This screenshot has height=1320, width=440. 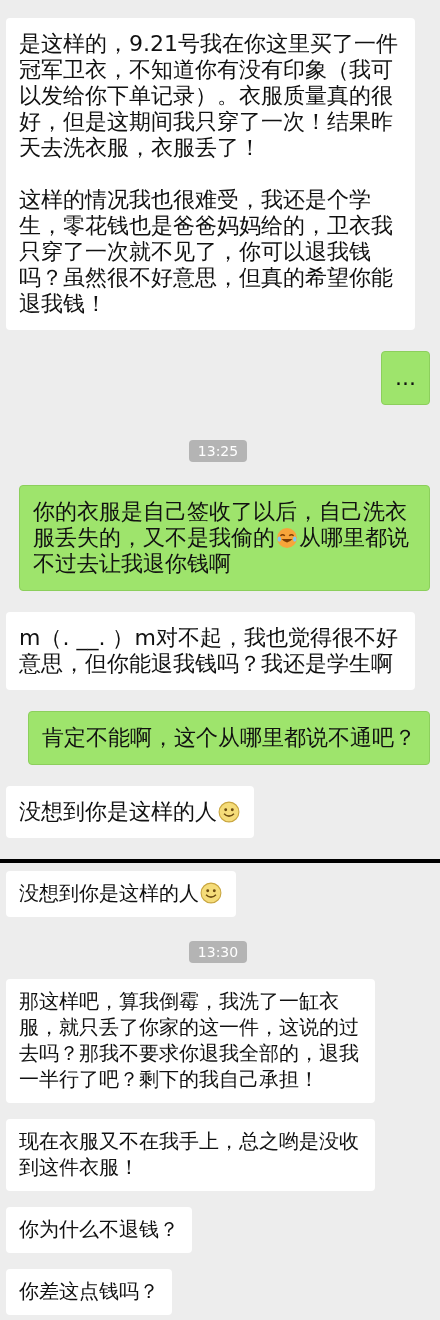 I want to click on message-text: 现在衣服又不在我手上，总之哟是没收到这件衣服！, so click(x=189, y=1155).